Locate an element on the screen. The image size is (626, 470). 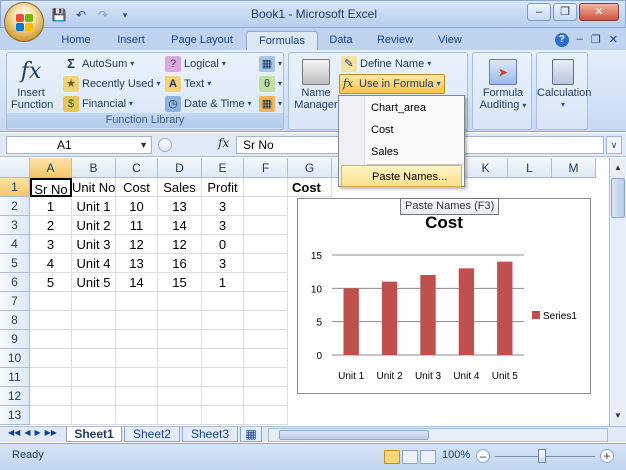
cell: 2 is located at coordinates (51, 225).